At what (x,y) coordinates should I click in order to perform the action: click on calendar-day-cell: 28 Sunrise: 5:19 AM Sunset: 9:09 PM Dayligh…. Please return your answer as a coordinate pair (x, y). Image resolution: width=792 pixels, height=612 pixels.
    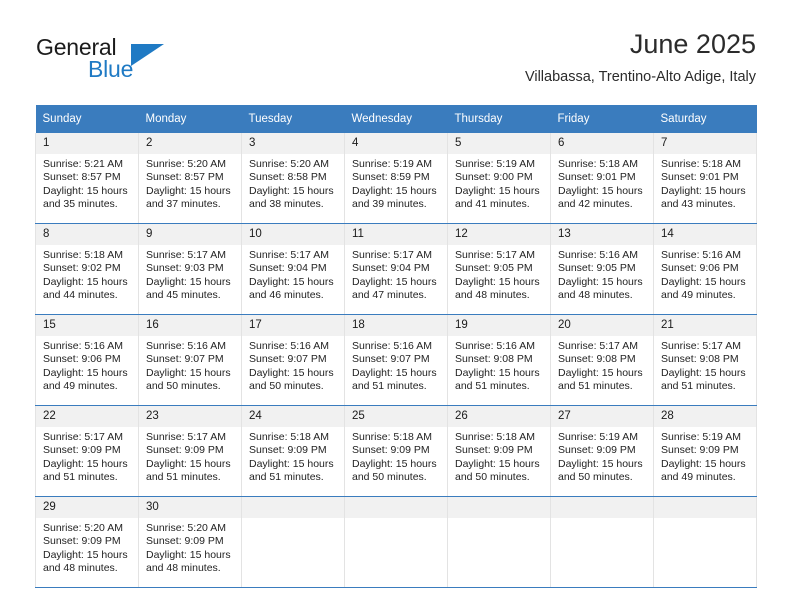
    Looking at the image, I should click on (705, 451).